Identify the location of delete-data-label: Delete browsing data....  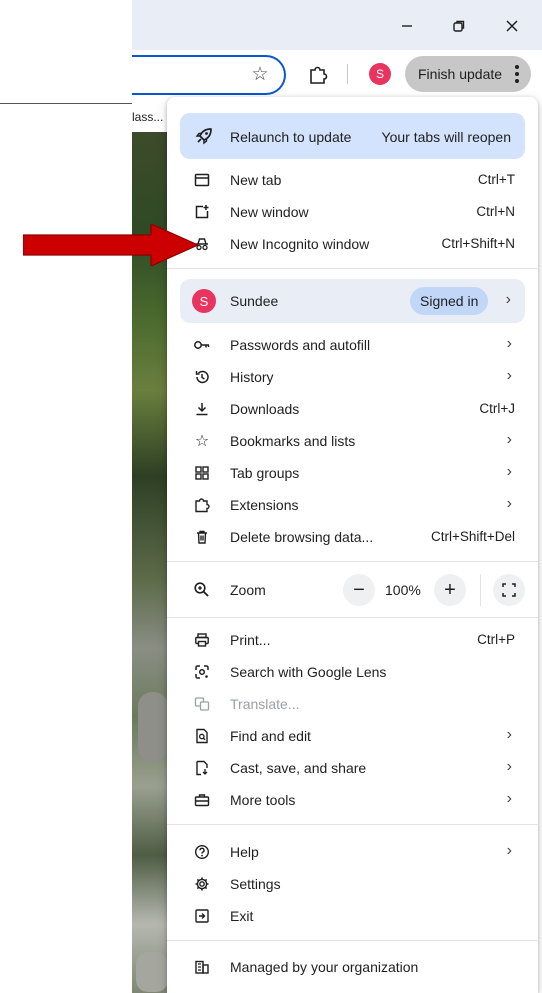
(302, 537).